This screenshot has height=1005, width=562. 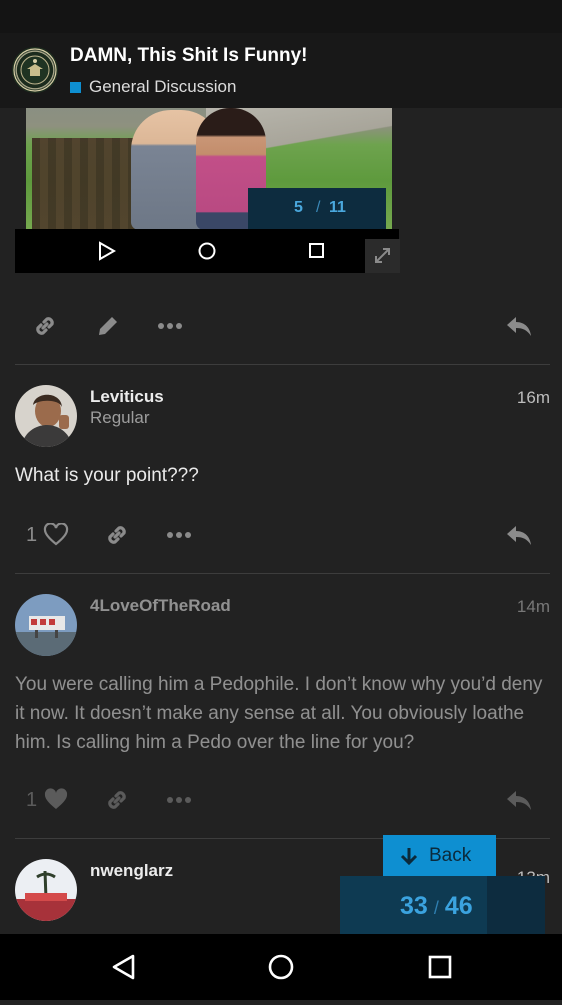 I want to click on username: Leviticus, so click(x=127, y=397).